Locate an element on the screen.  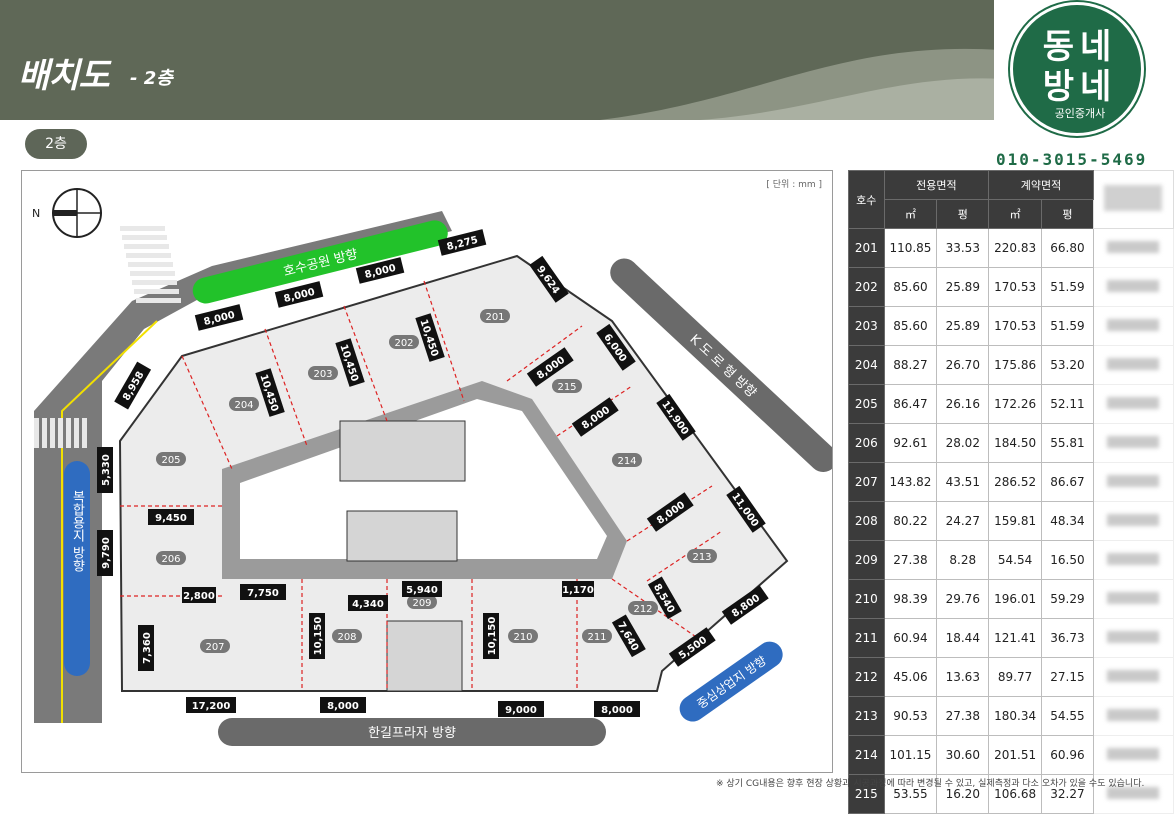
cell-unit: 204 is located at coordinates (866, 365).